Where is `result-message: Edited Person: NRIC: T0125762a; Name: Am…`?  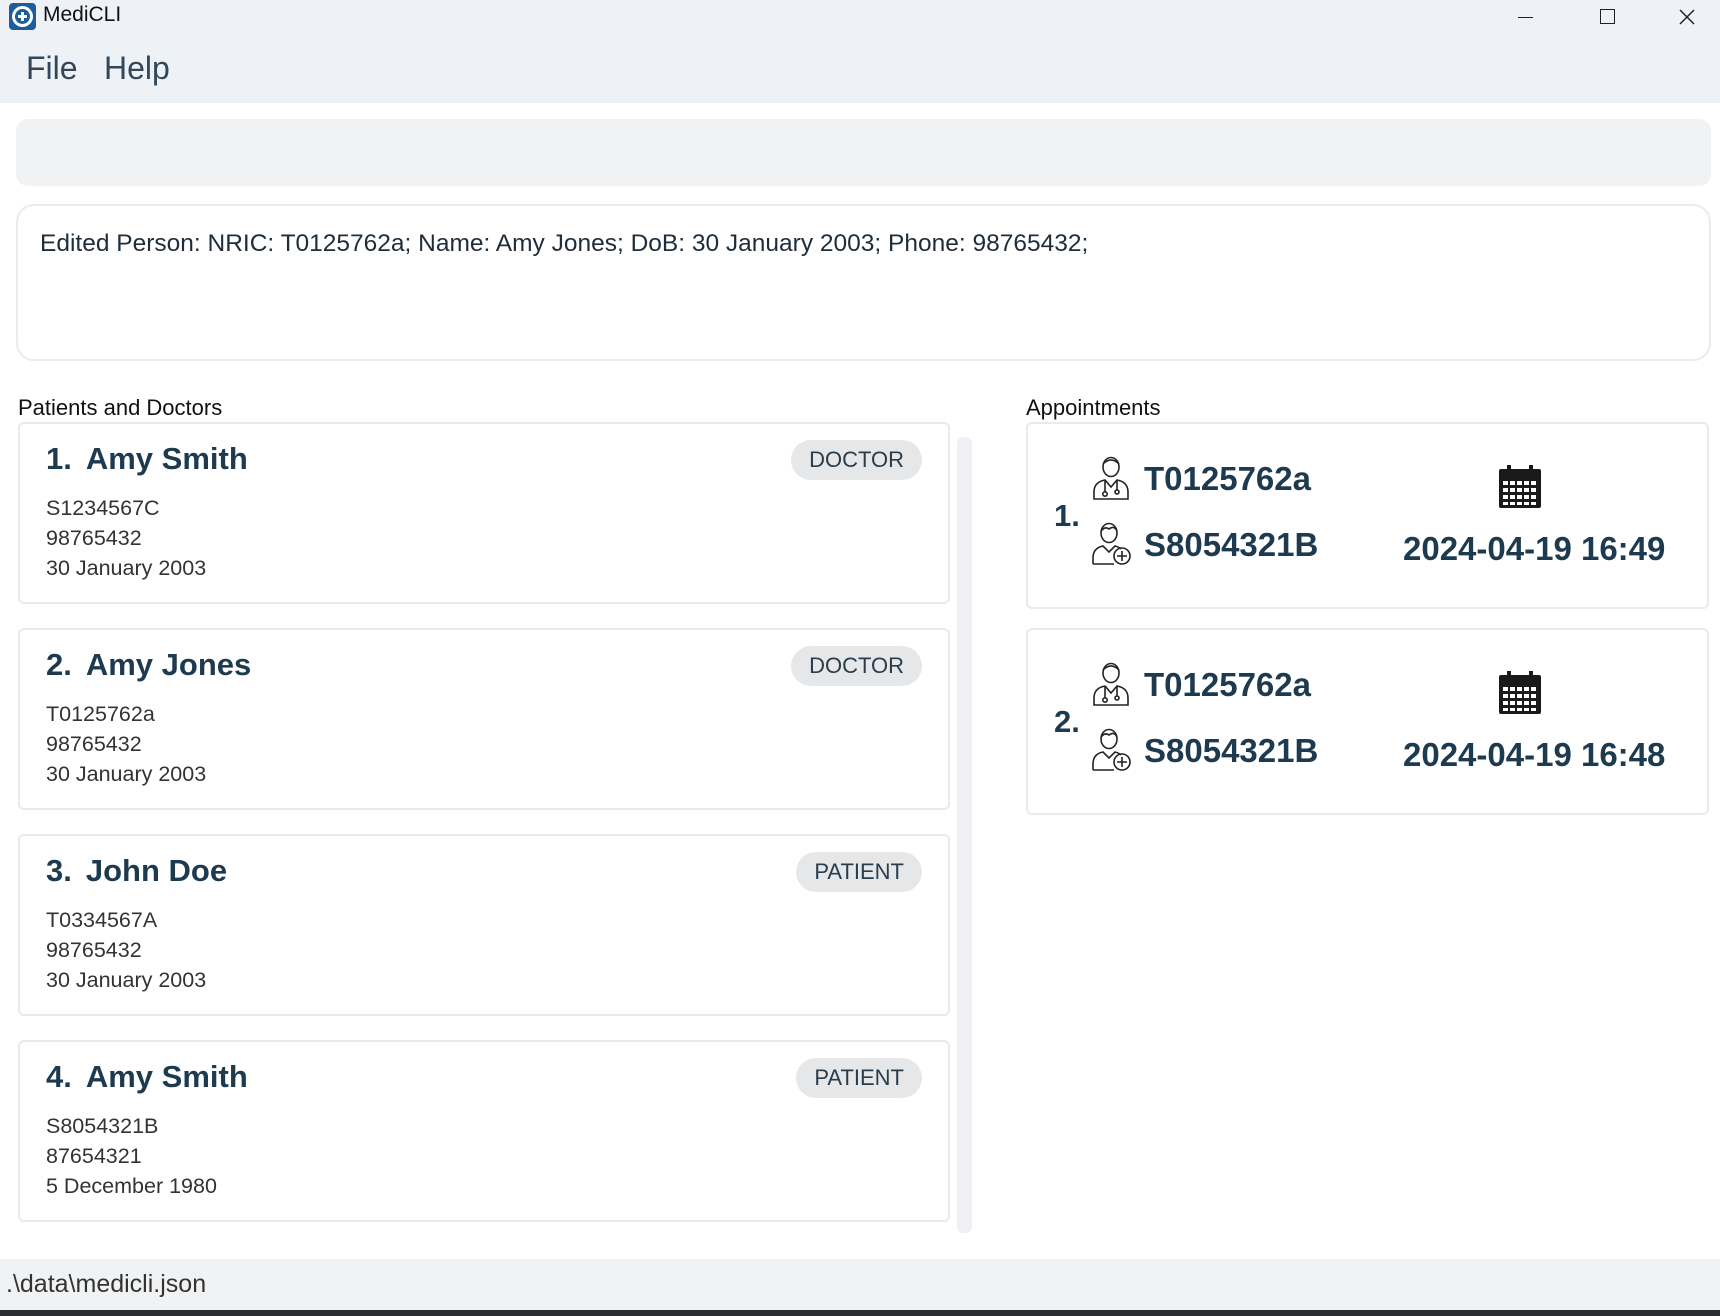 result-message: Edited Person: NRIC: T0125762a; Name: Am… is located at coordinates (564, 243).